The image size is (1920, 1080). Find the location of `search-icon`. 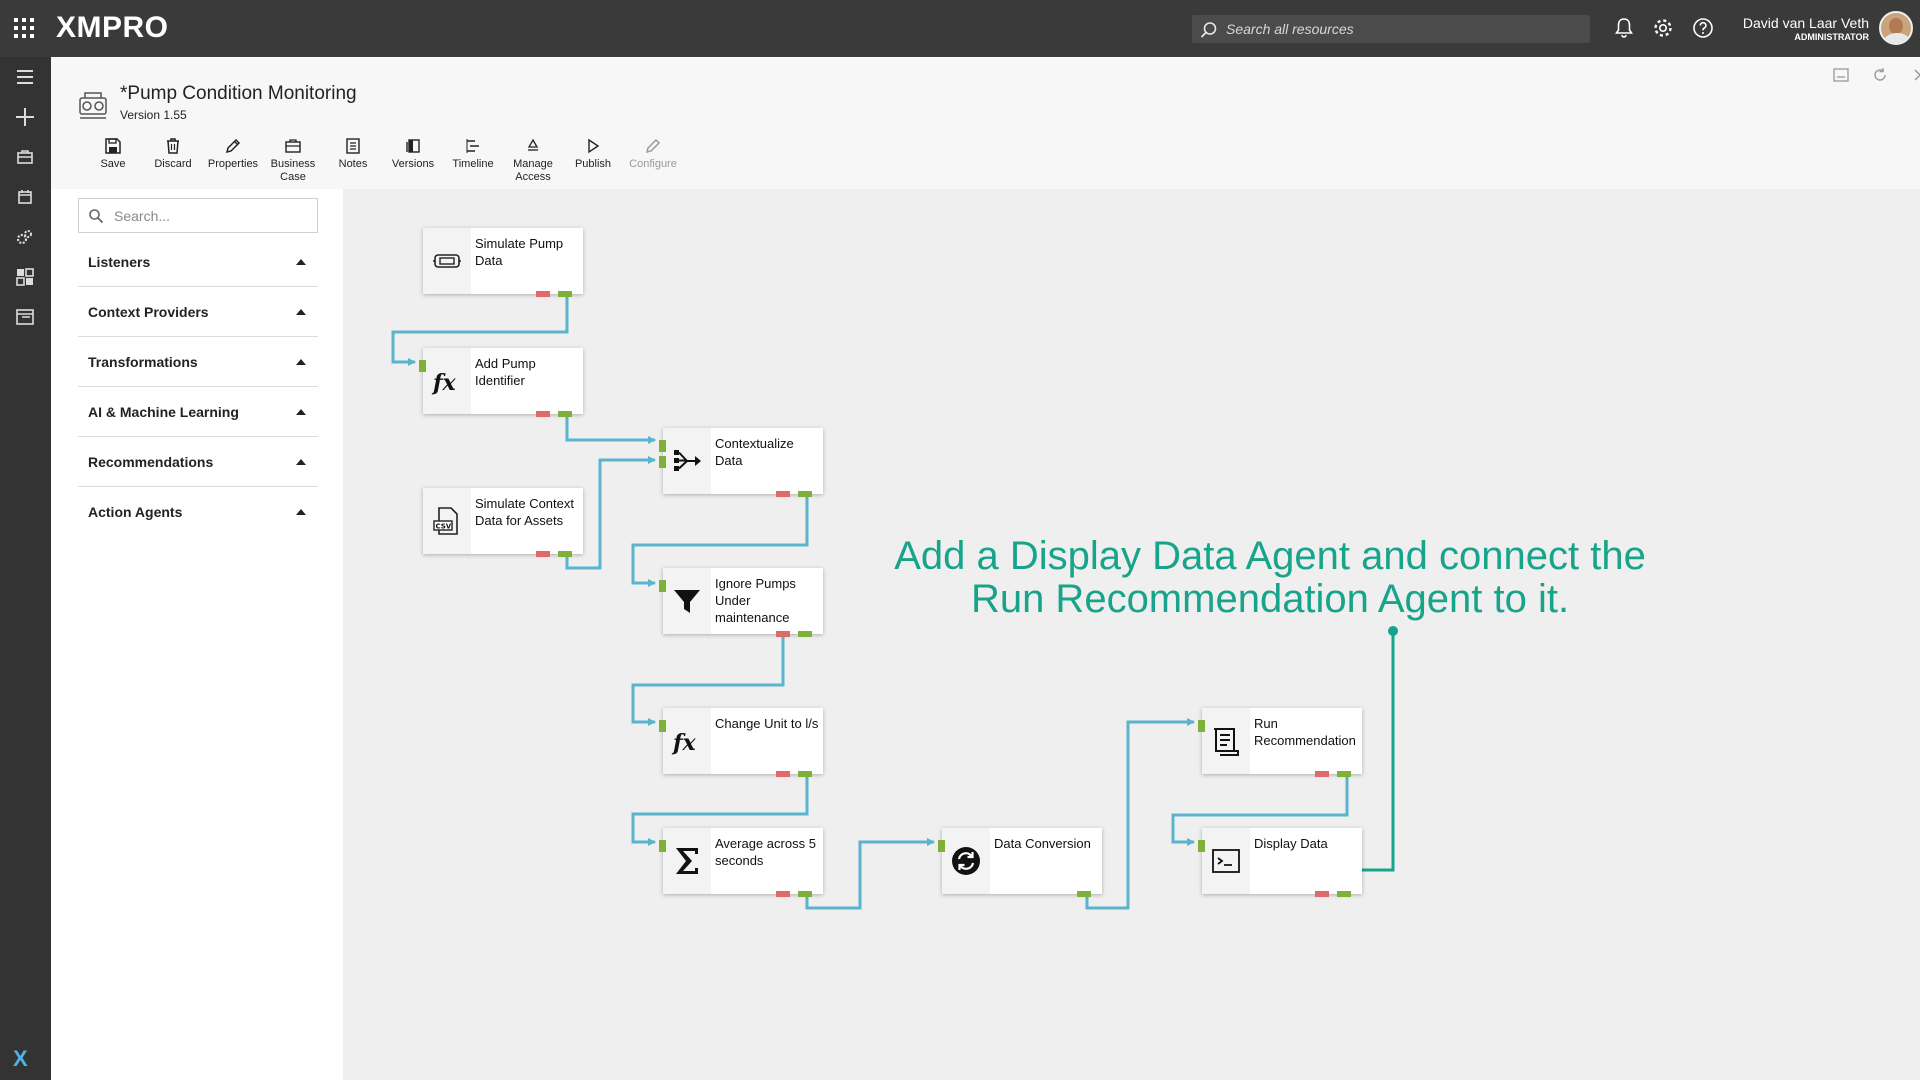

search-icon is located at coordinates (96, 216).